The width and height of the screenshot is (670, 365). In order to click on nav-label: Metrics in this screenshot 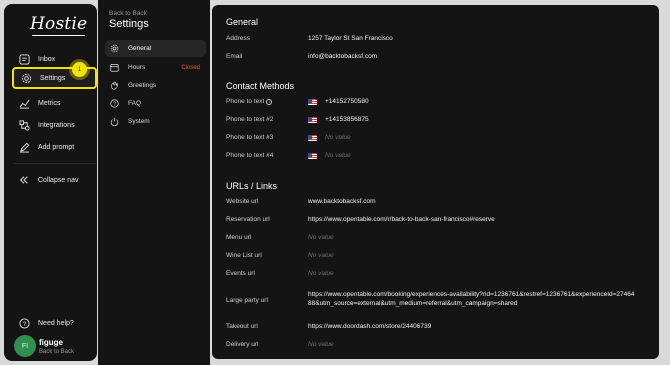, I will do `click(49, 103)`.